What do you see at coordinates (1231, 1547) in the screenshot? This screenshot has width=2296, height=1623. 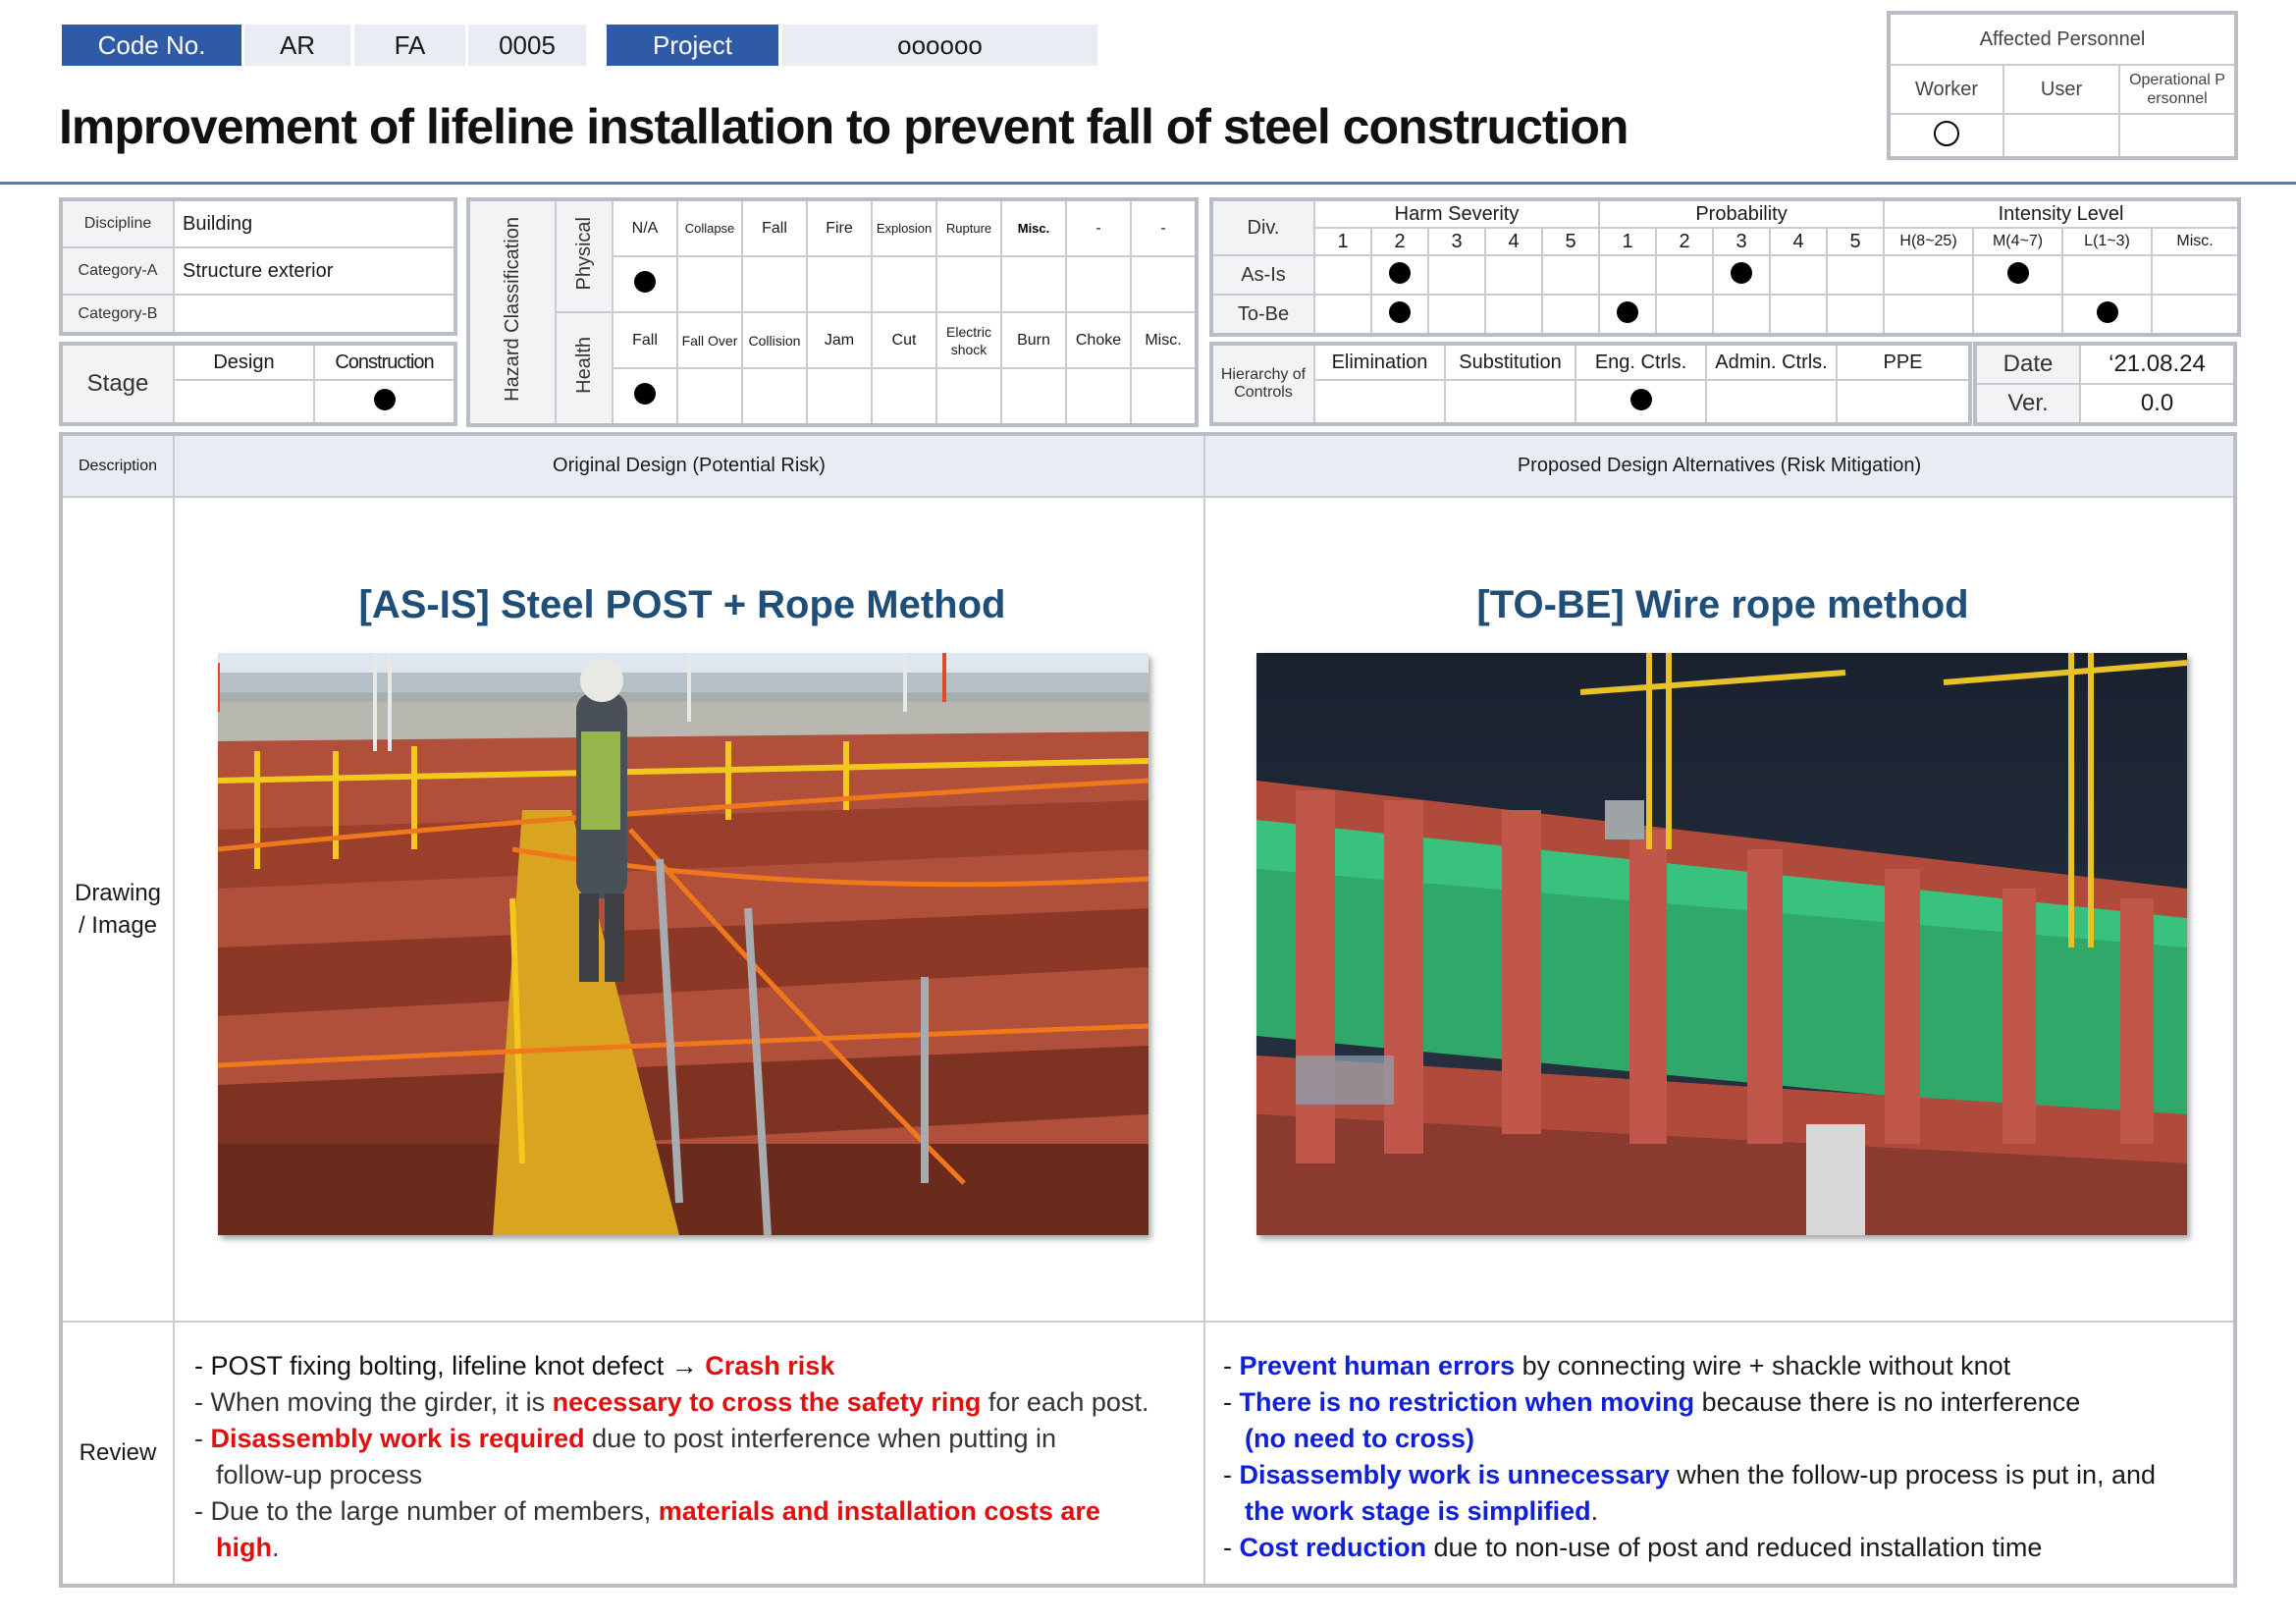 I see `review-right-line-6: -` at bounding box center [1231, 1547].